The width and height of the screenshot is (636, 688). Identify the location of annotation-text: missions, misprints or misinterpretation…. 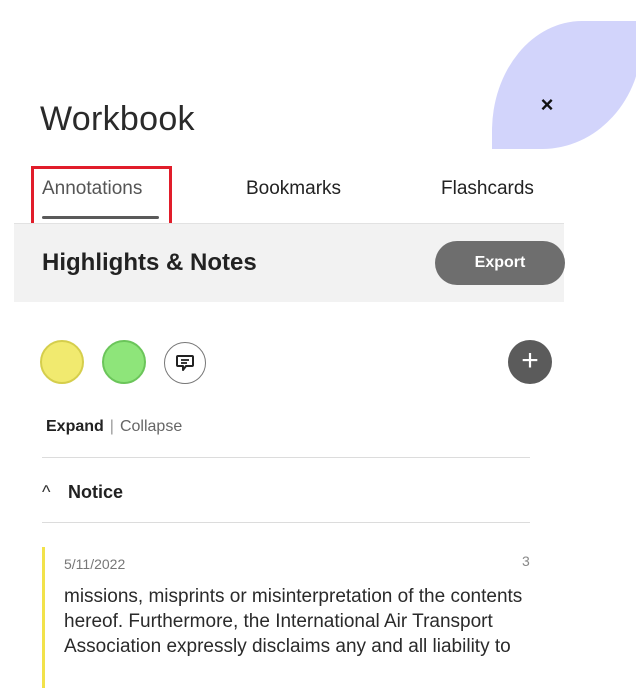
(299, 621).